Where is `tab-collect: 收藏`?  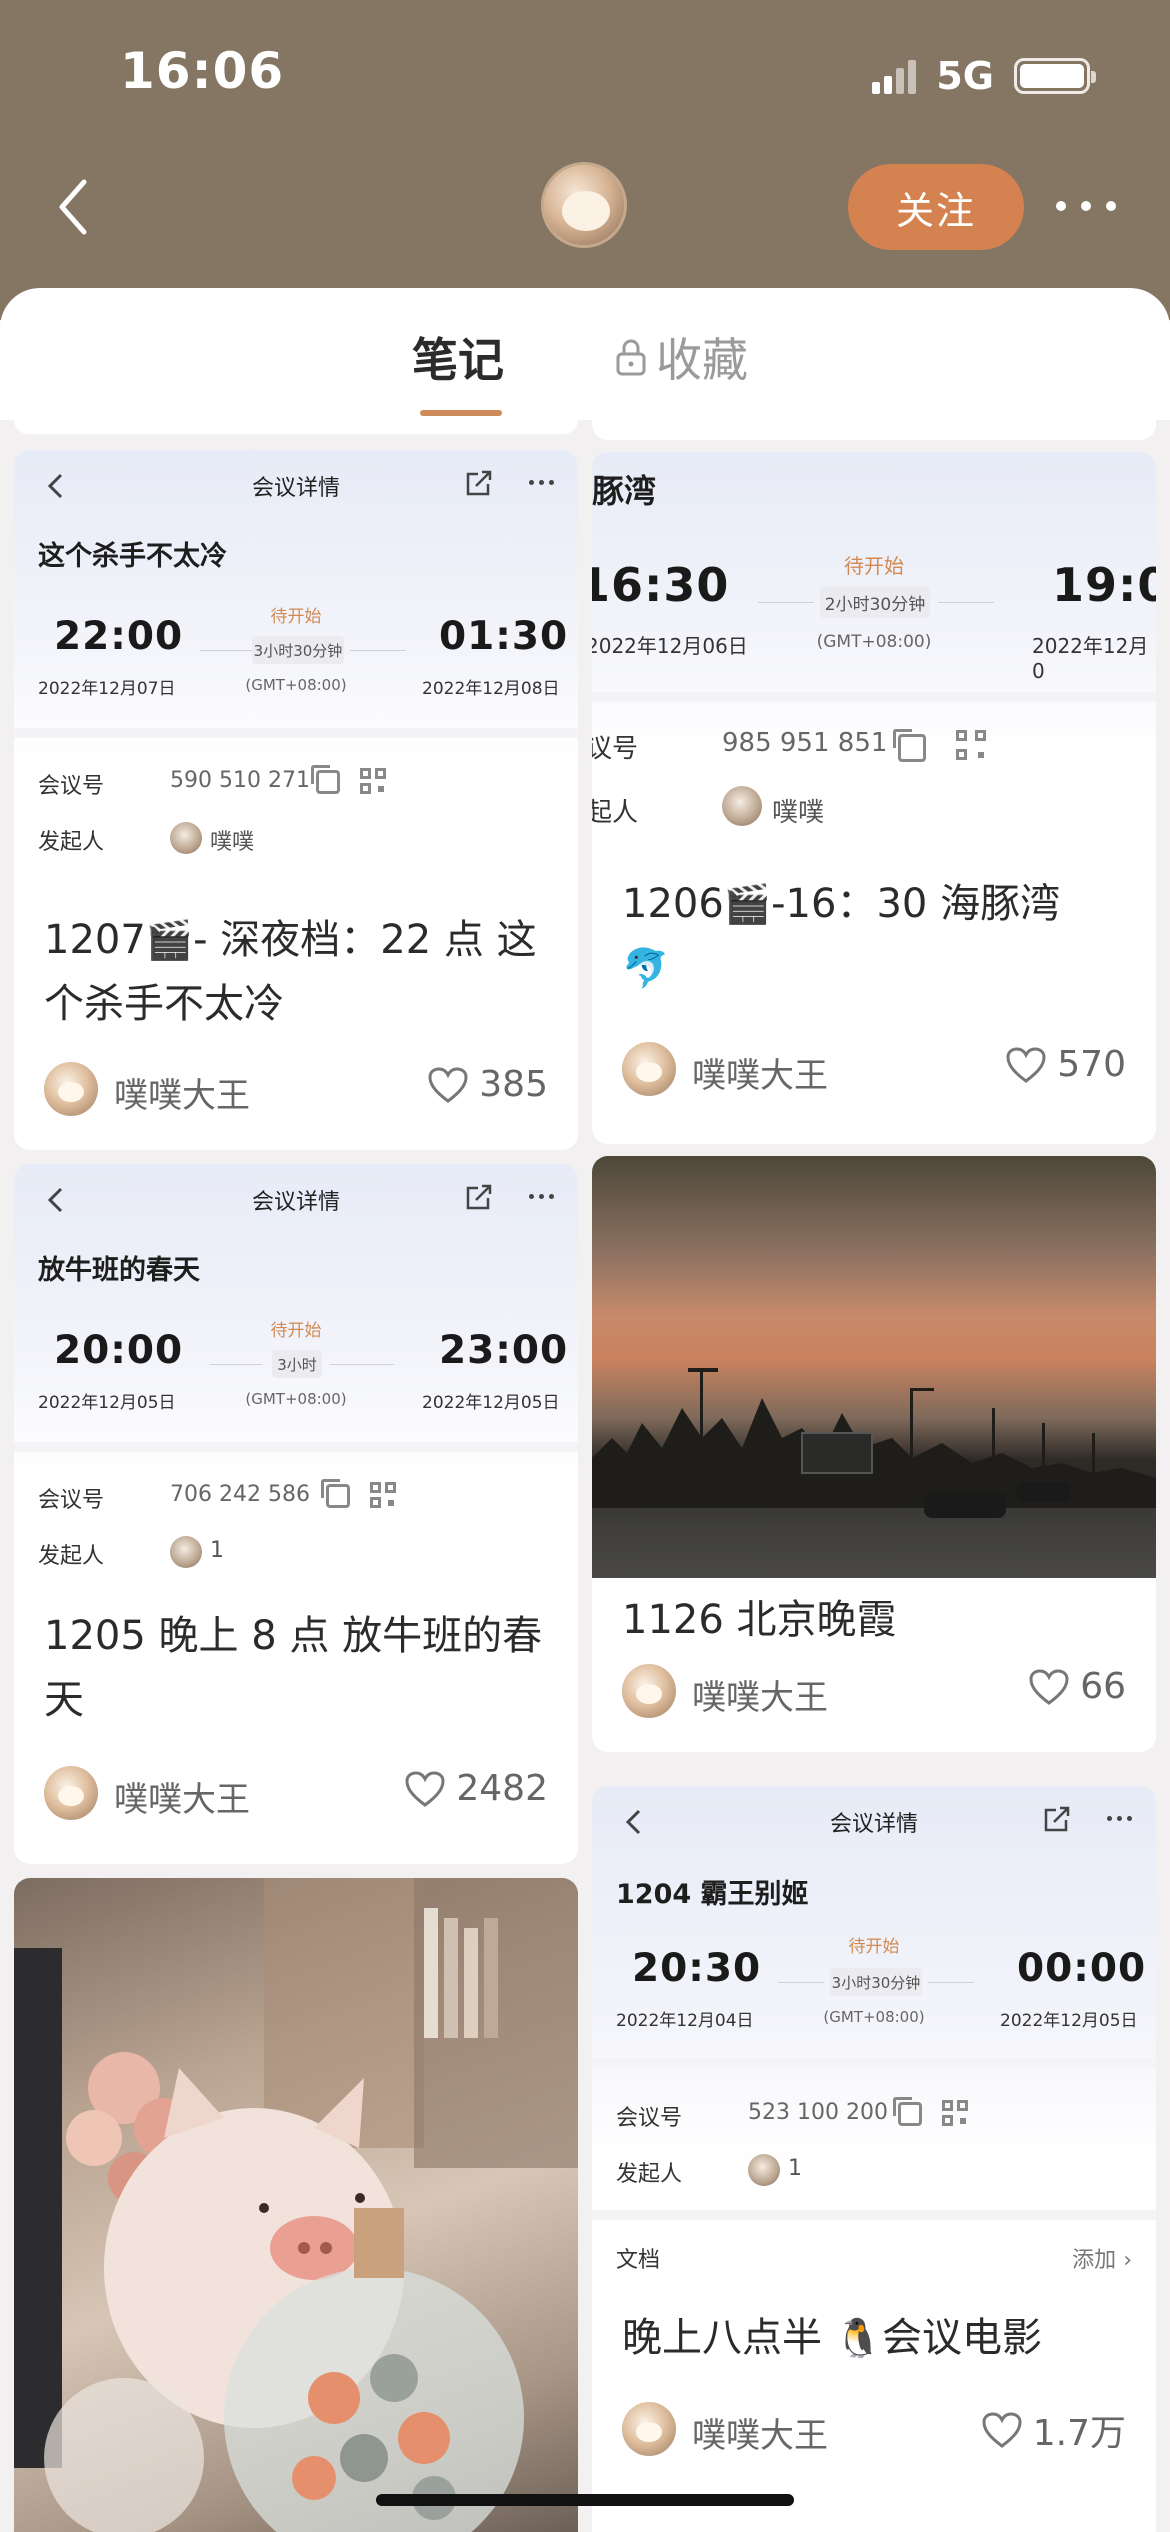 tab-collect: 收藏 is located at coordinates (681, 357).